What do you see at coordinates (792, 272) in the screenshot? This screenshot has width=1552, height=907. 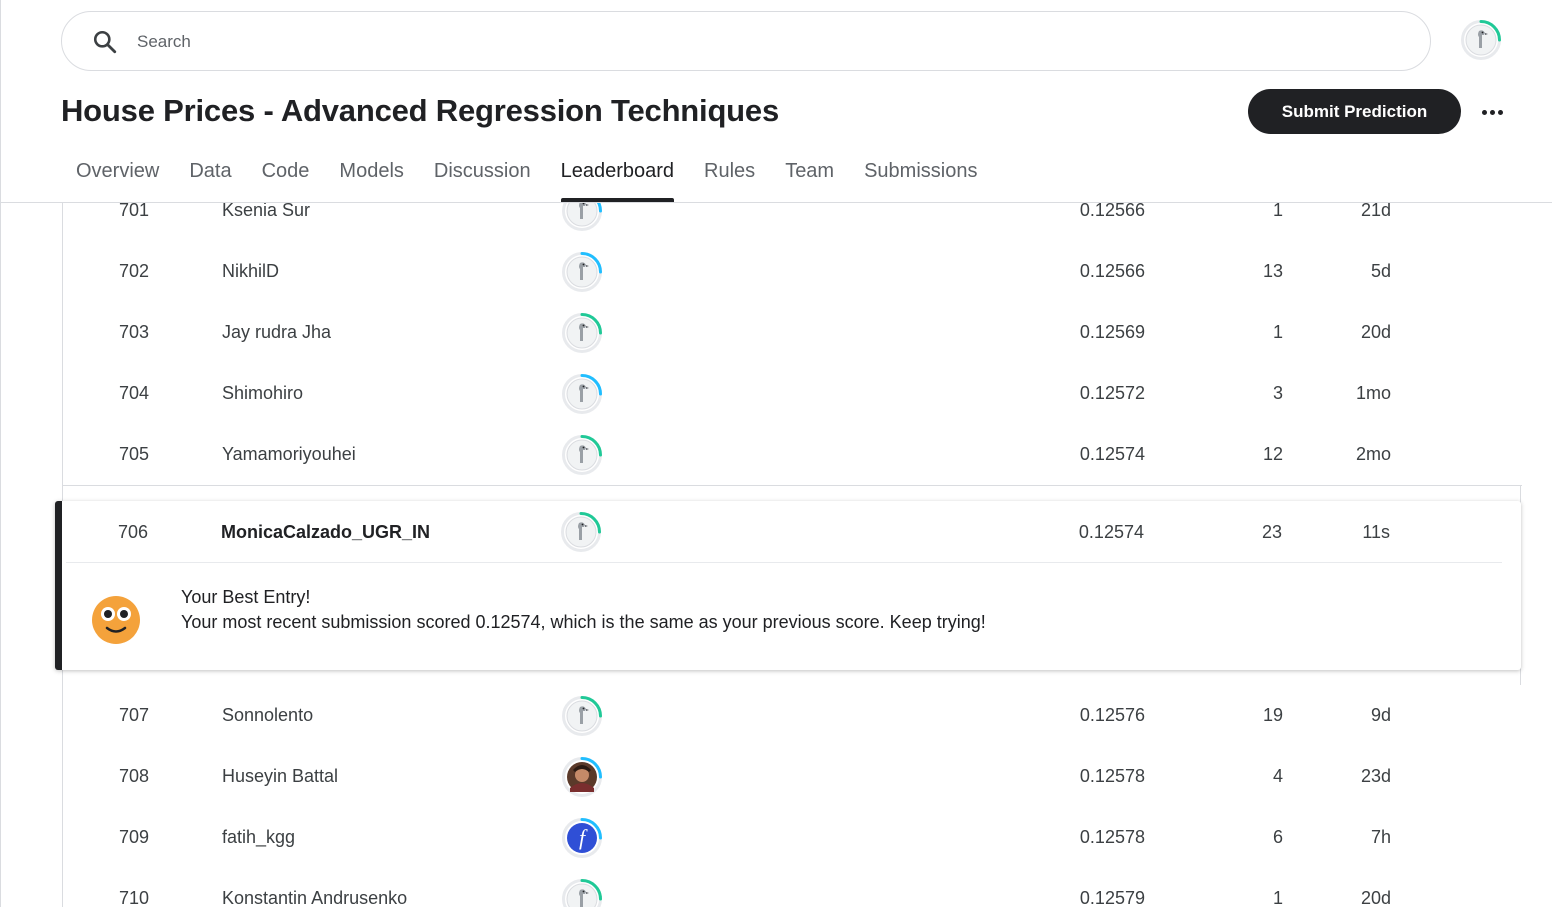 I see `table-row: 702 NikhilD 0.12566 13 5d` at bounding box center [792, 272].